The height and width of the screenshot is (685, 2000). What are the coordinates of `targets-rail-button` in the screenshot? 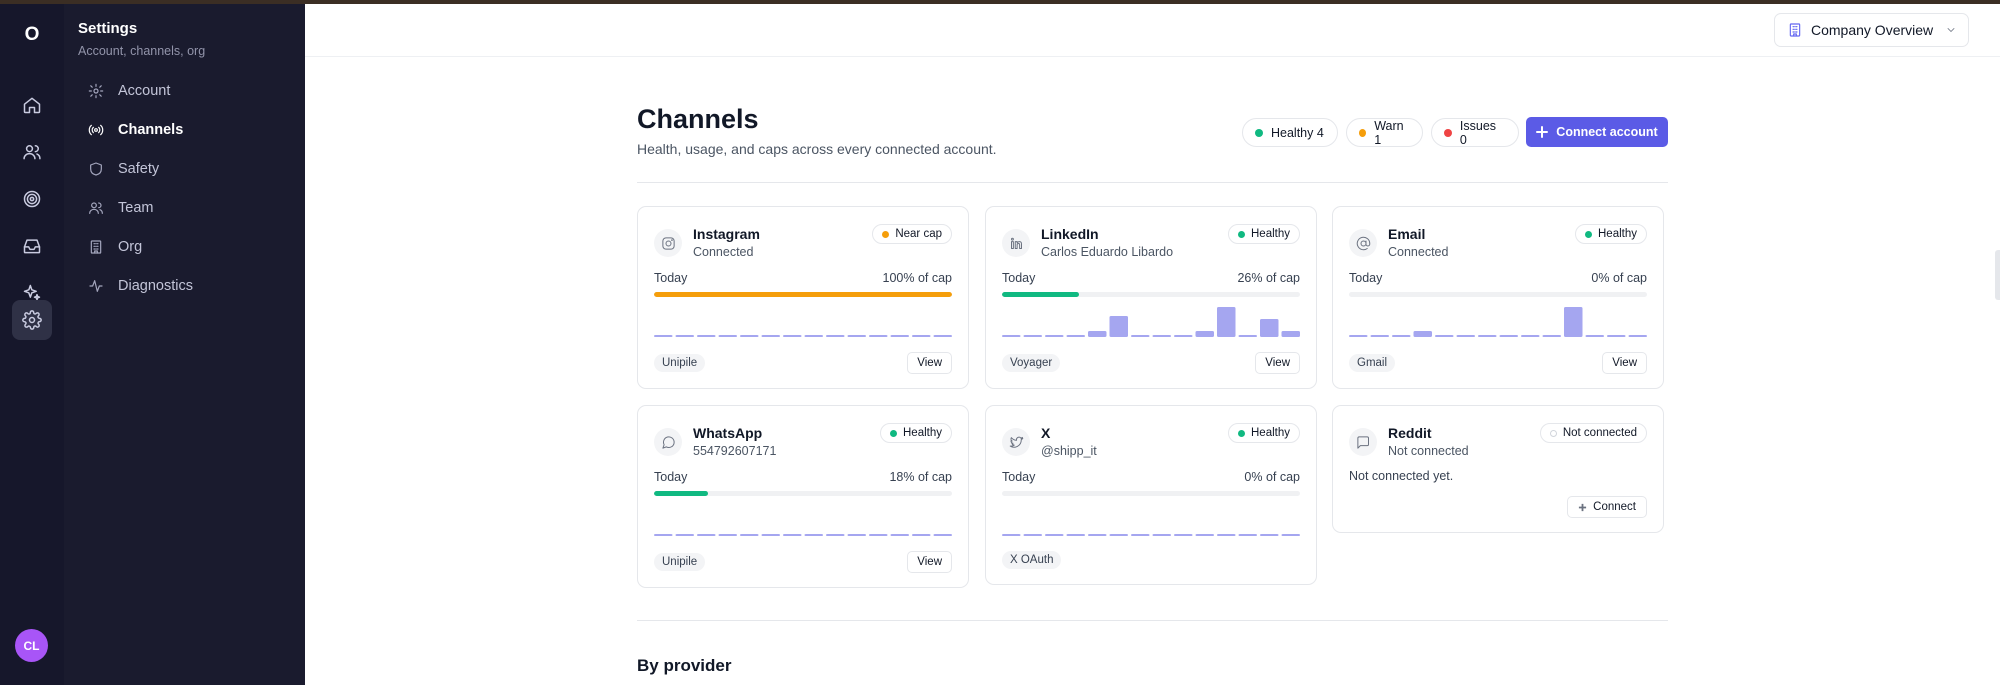 It's located at (32, 199).